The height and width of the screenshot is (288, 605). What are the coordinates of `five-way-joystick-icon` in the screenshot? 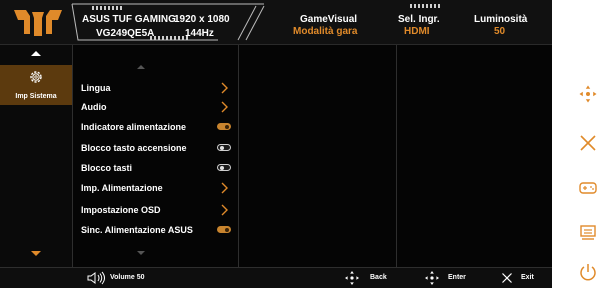 It's located at (588, 94).